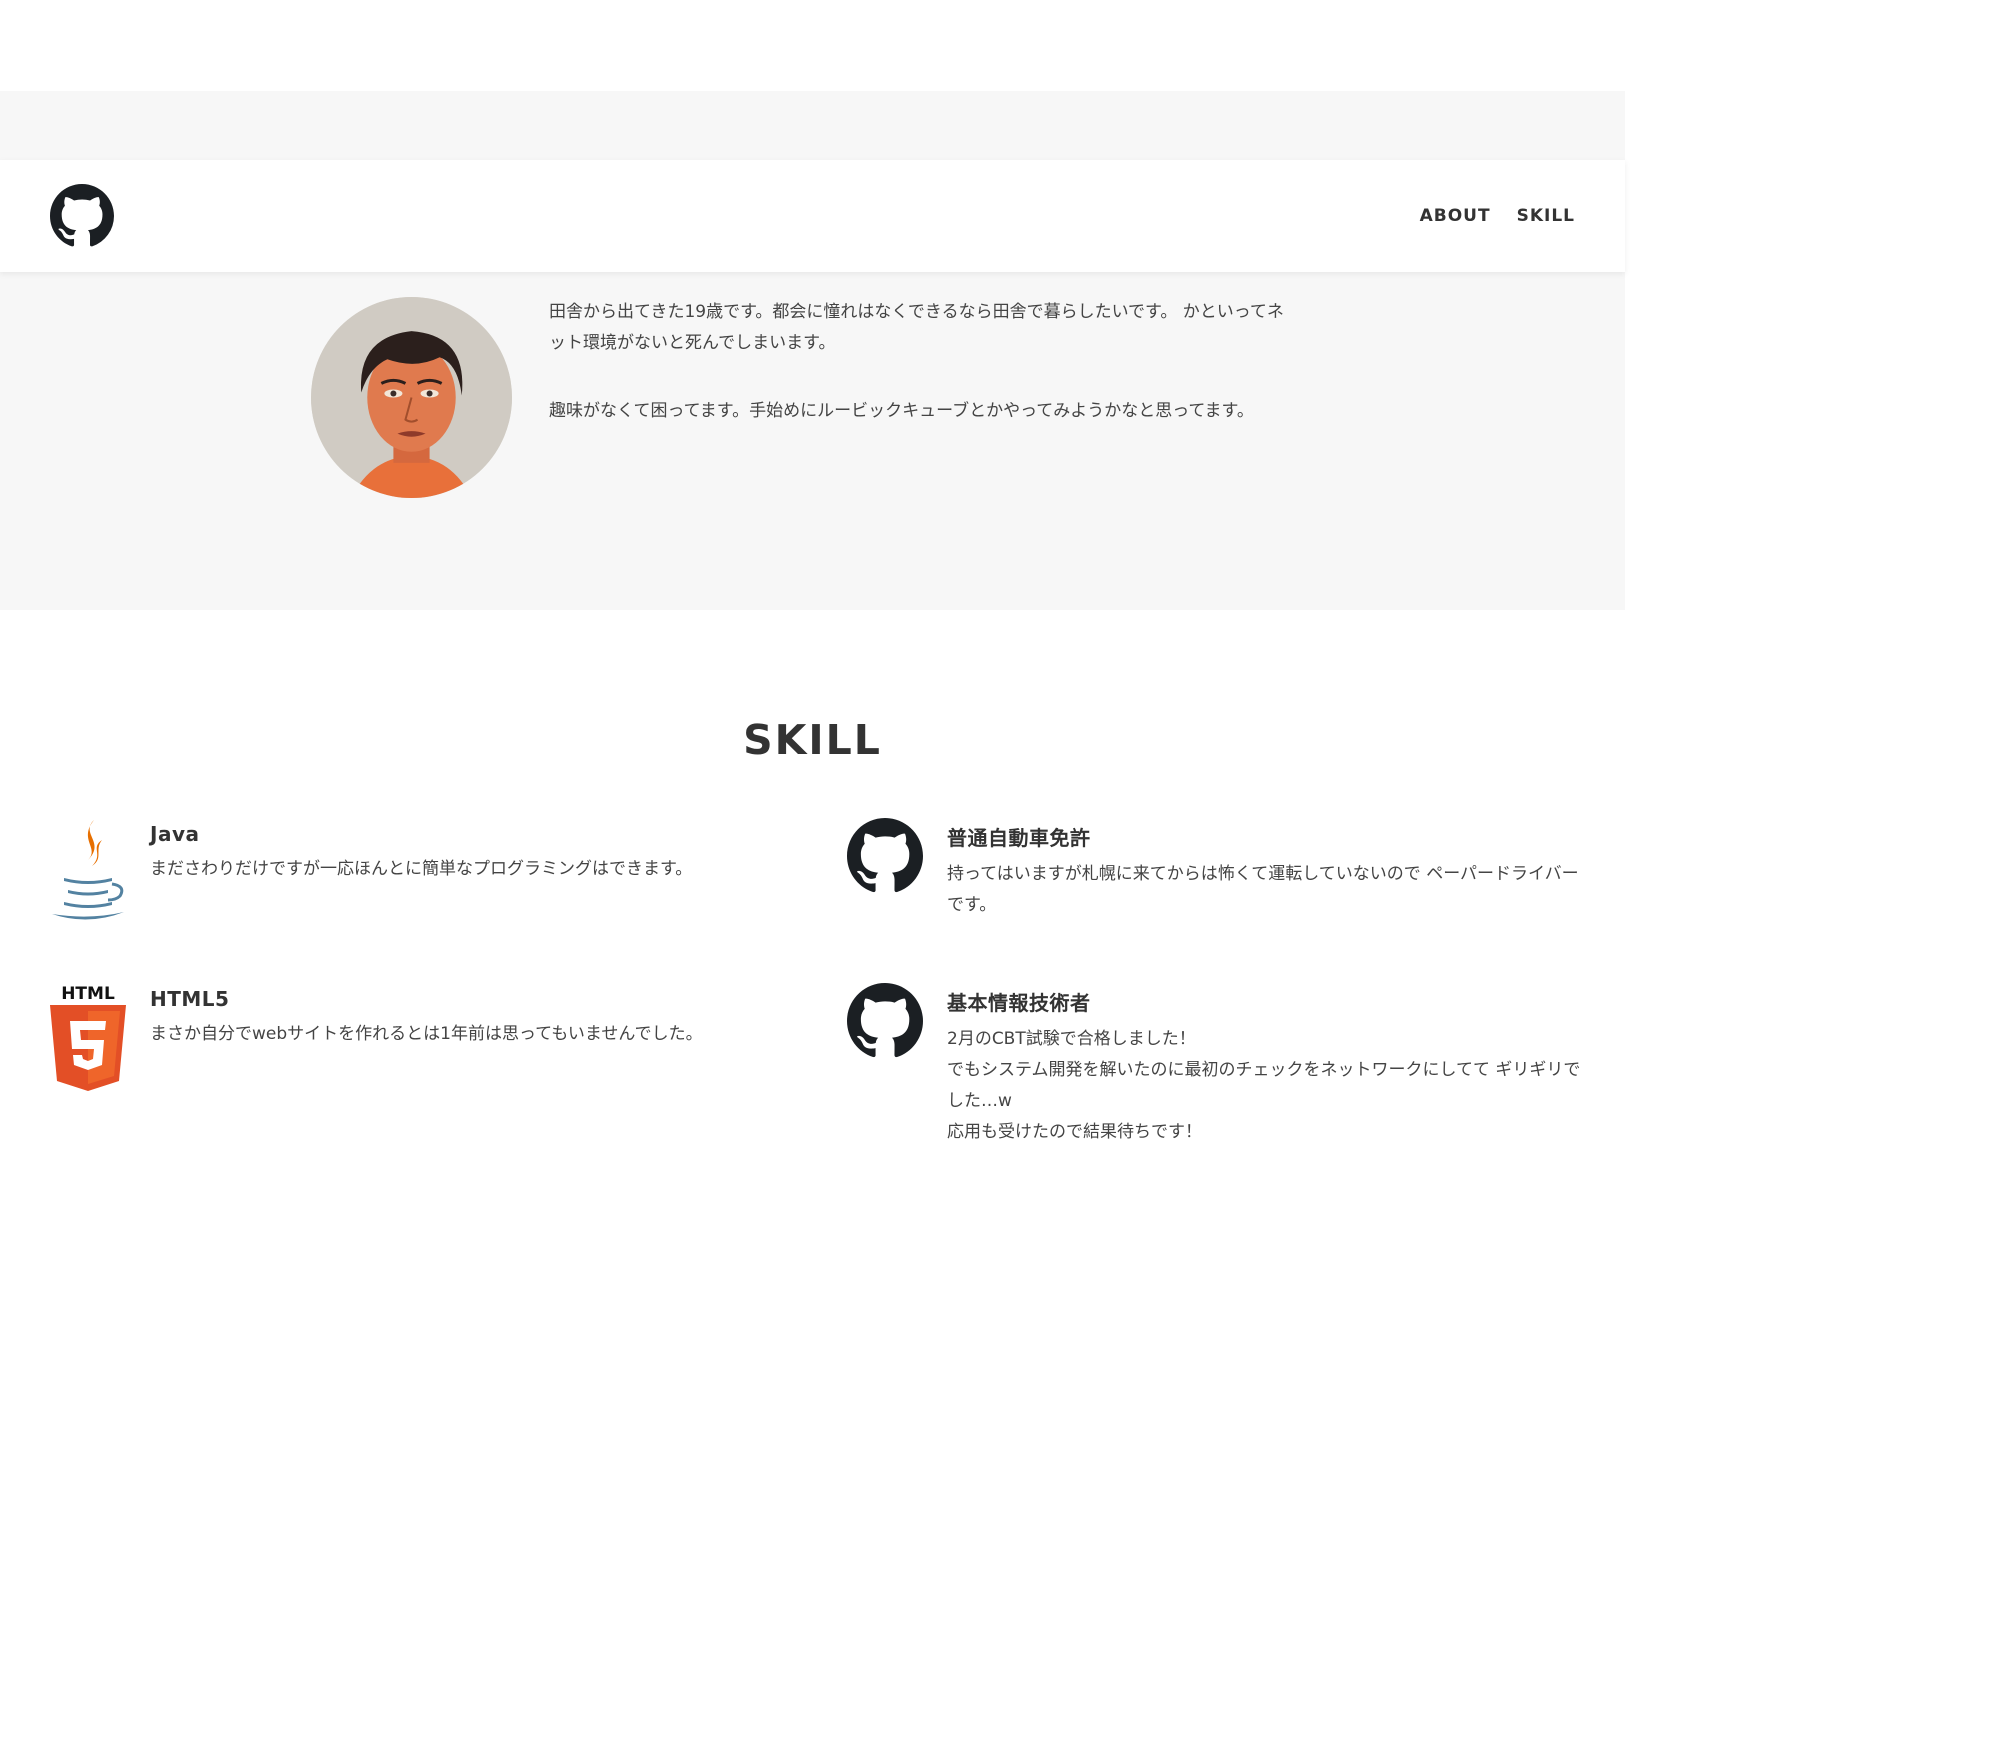  Describe the element at coordinates (812, 740) in the screenshot. I see `skill-title: SKILL` at that location.